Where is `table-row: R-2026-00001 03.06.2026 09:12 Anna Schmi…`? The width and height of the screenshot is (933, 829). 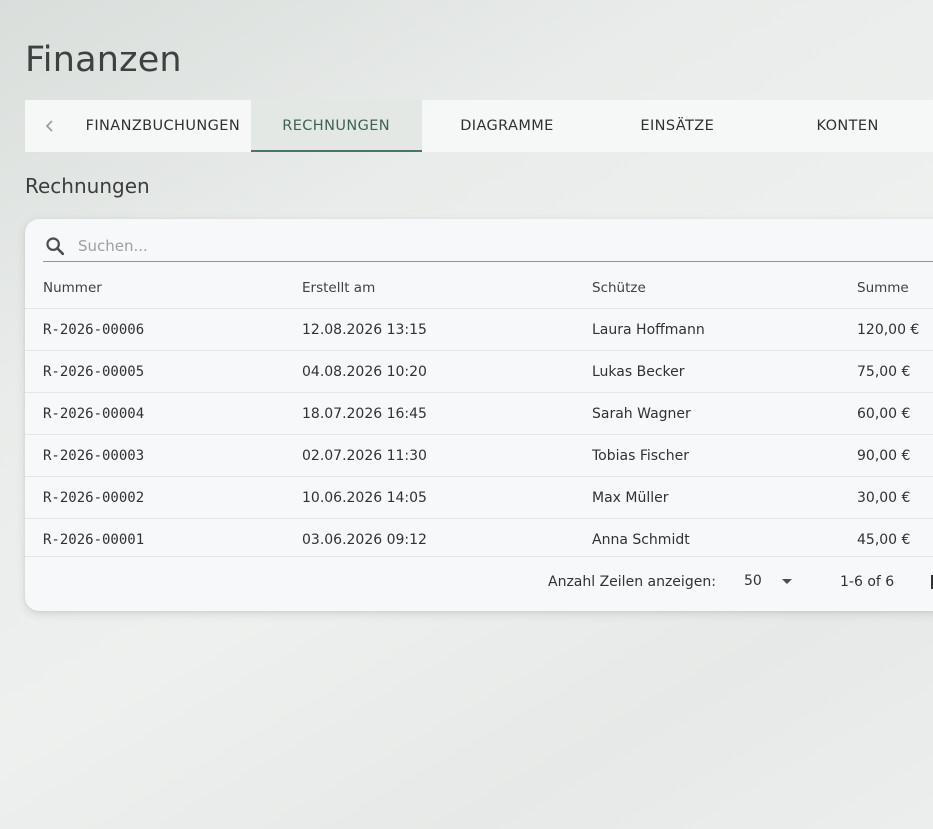
table-row: R-2026-00001 03.06.2026 09:12 Anna Schmi… is located at coordinates (479, 539).